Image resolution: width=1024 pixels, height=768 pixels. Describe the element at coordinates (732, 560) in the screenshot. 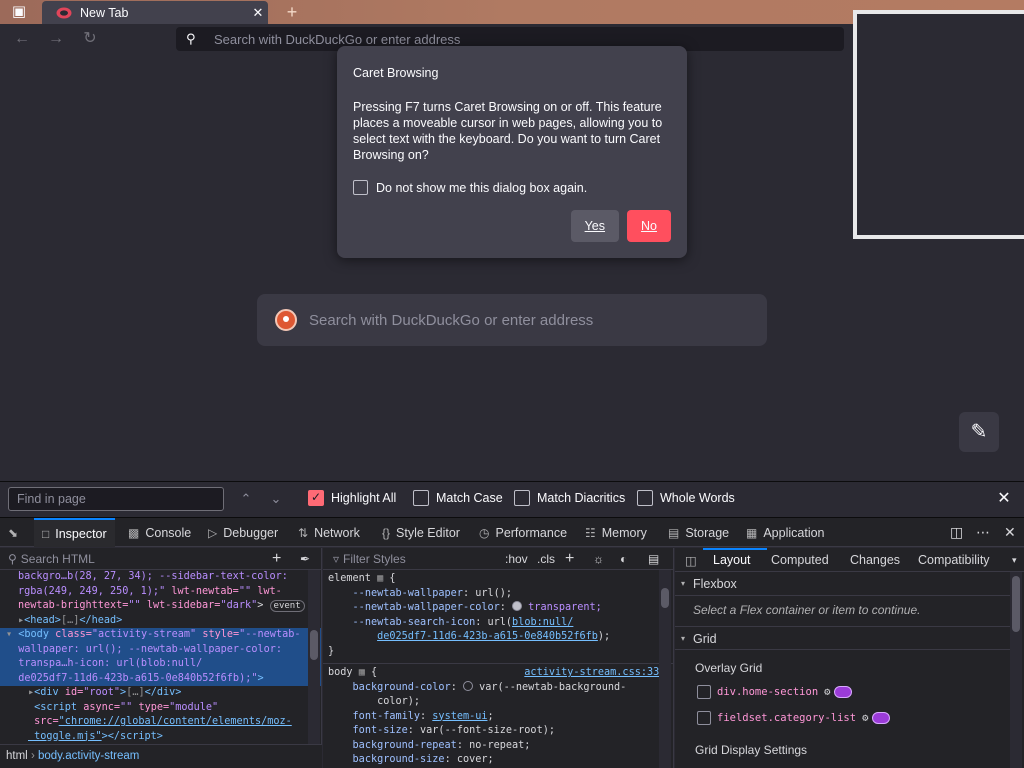

I see `tab-layout: Layout` at that location.